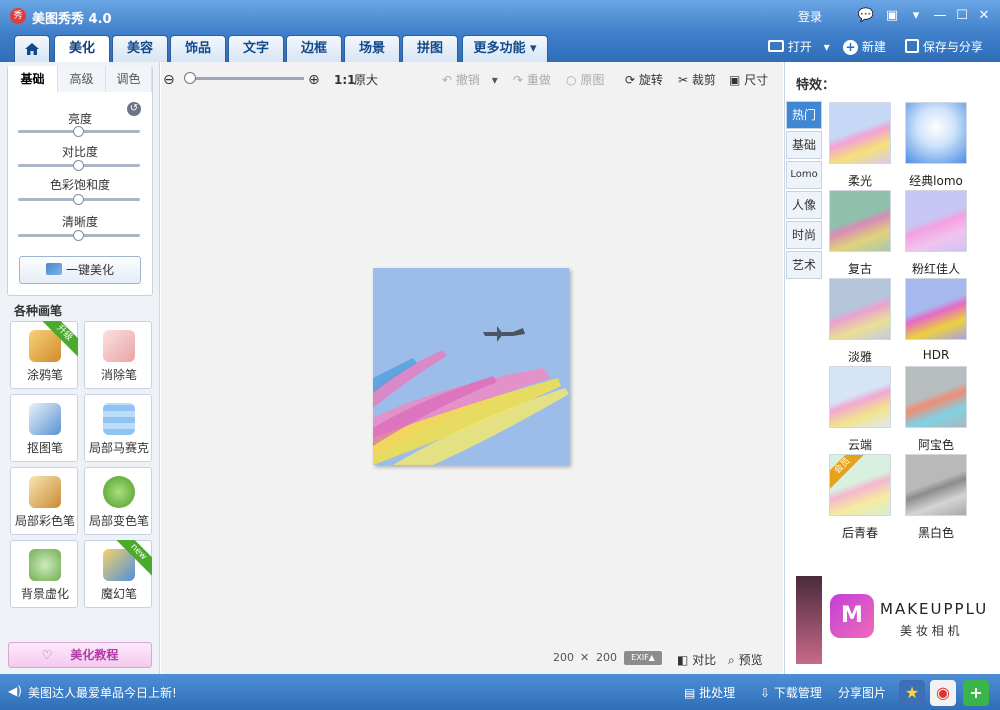 Image resolution: width=1000 pixels, height=710 pixels. I want to click on brush-doodle: 涂鸦笔 升级, so click(44, 355).